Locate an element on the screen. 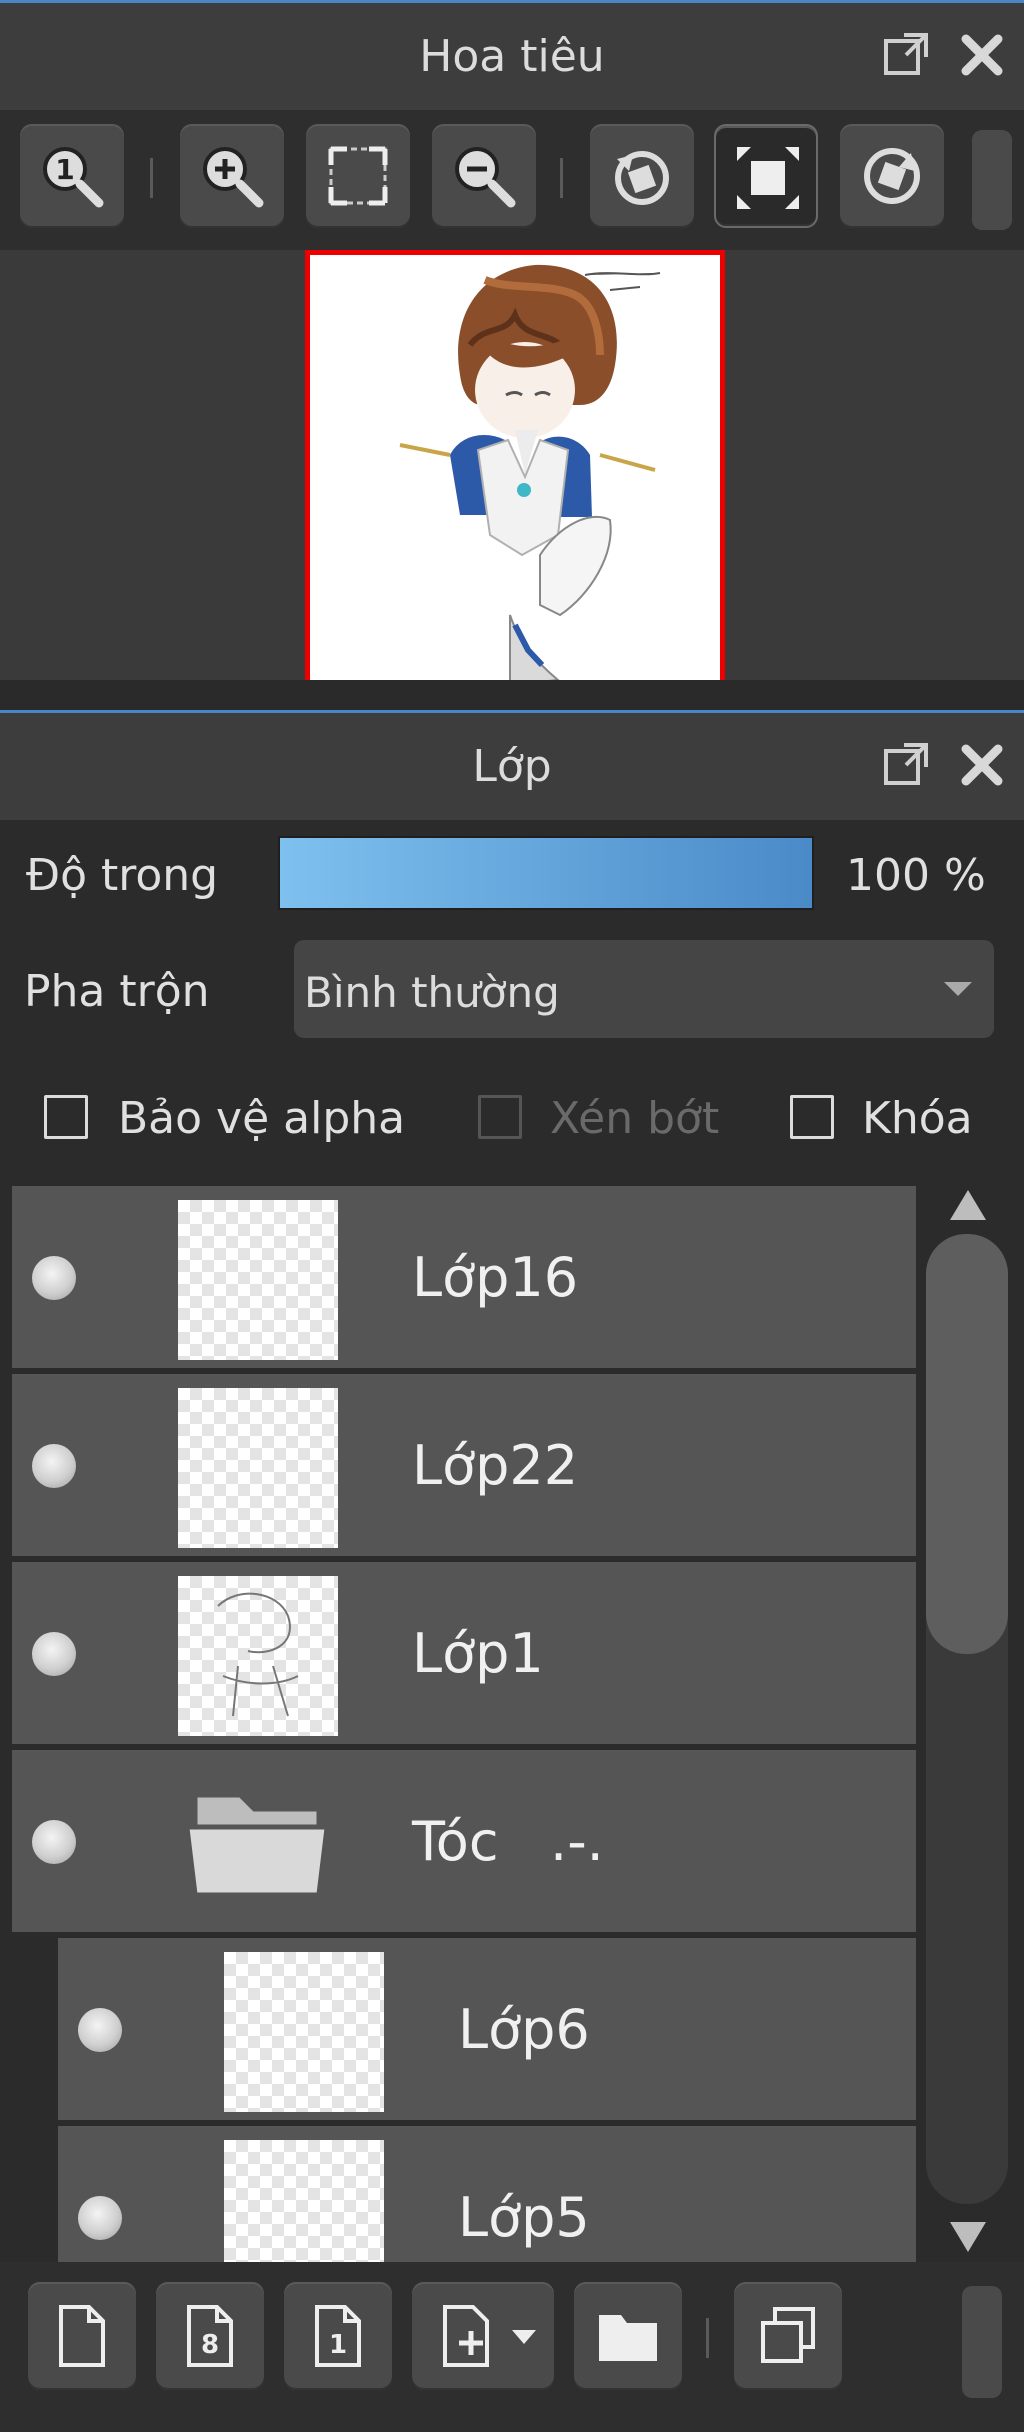 Image resolution: width=1024 pixels, height=2432 pixels. new-1bit-layer-icon: 1 is located at coordinates (338, 2336).